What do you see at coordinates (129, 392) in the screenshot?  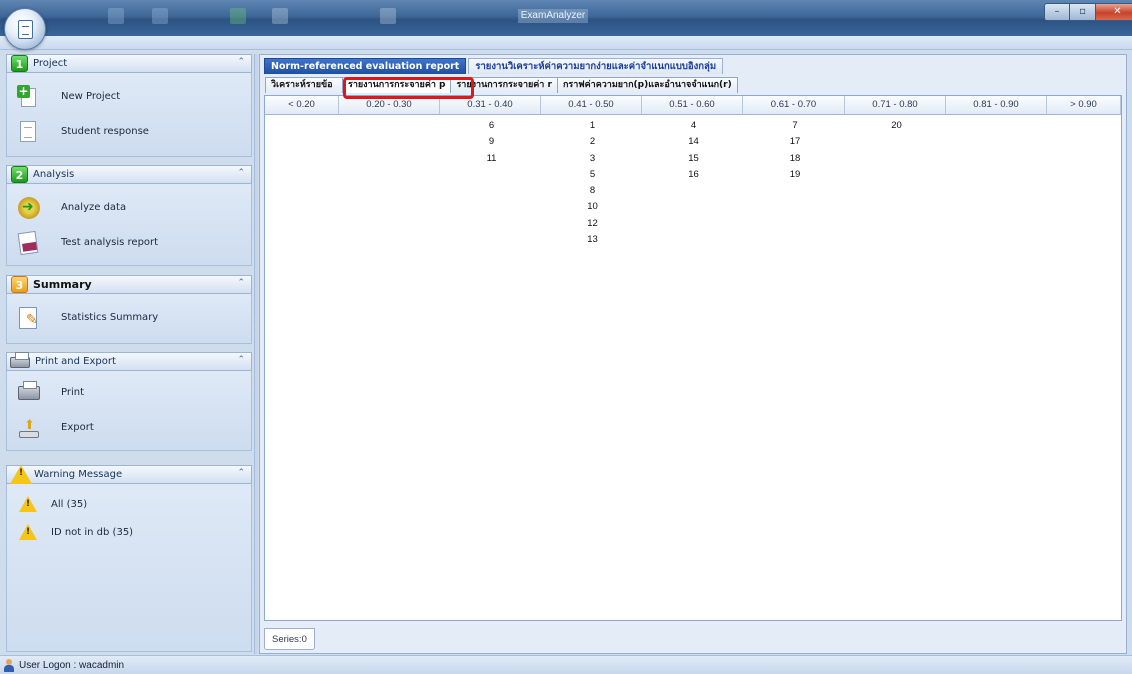 I see `nav-item-print: Print` at bounding box center [129, 392].